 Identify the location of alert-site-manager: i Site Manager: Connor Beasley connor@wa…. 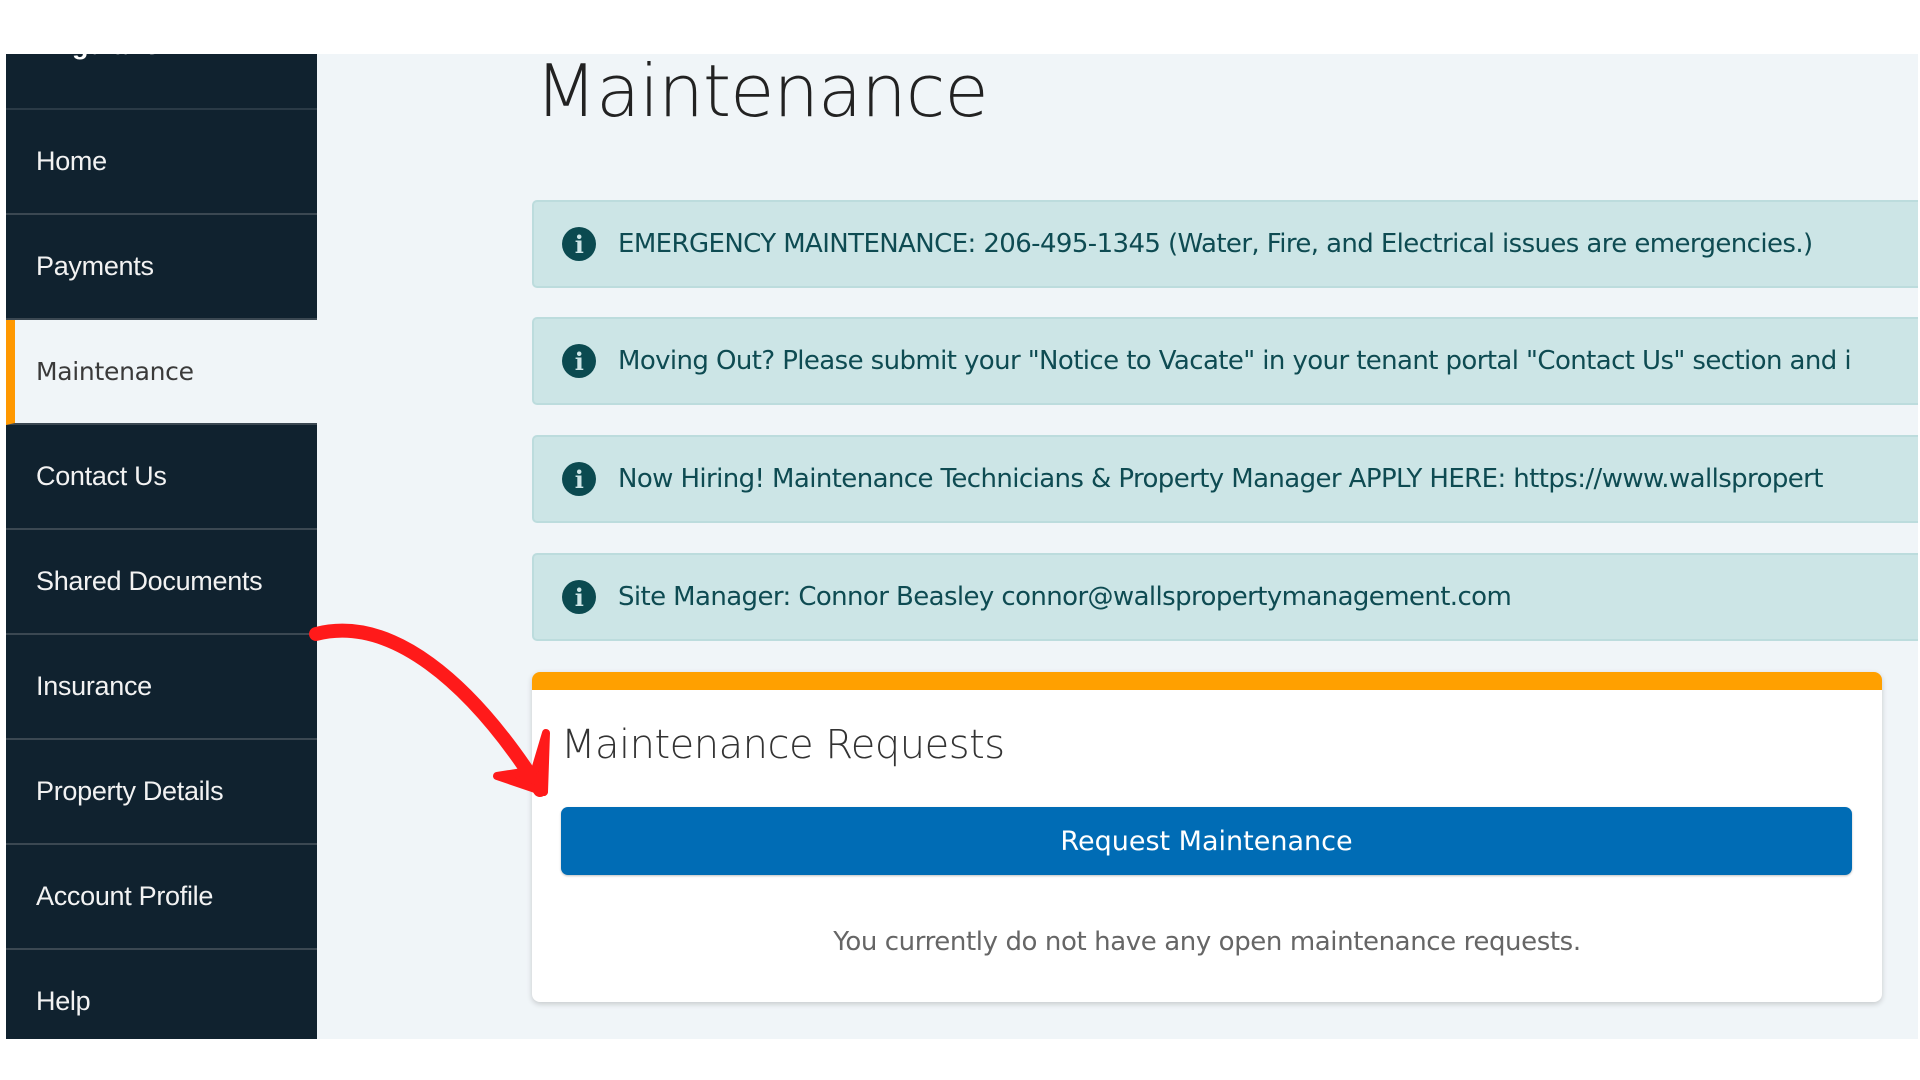
(1225, 597).